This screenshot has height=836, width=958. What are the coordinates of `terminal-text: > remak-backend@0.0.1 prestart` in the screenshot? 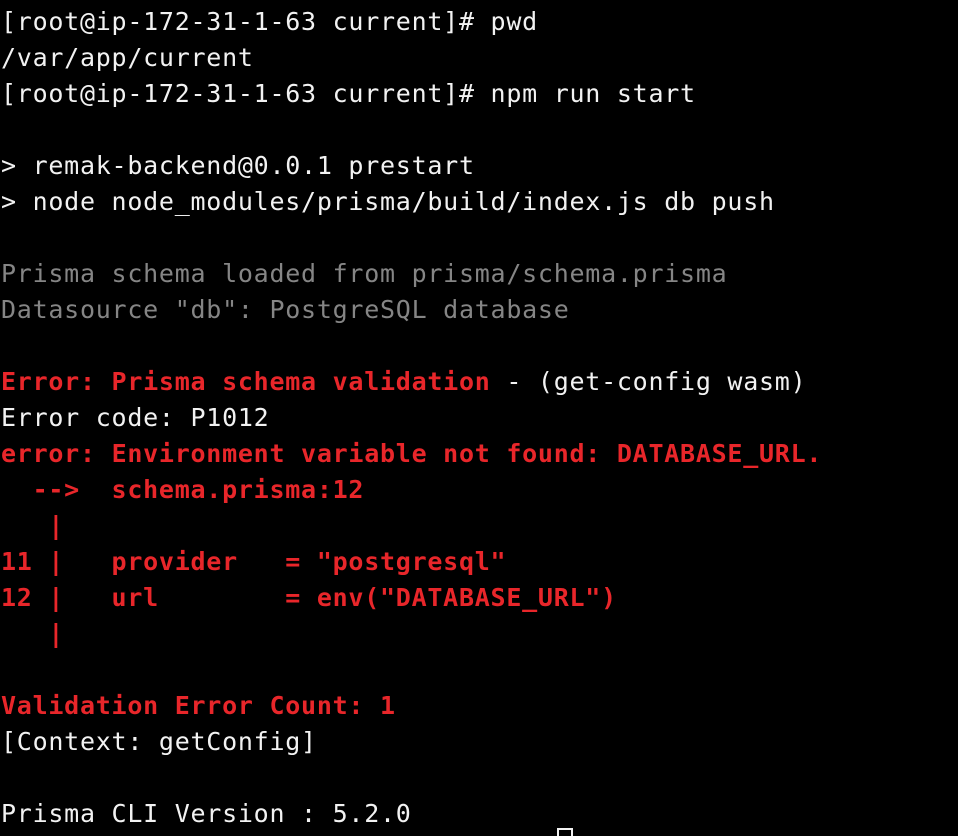 It's located at (238, 165).